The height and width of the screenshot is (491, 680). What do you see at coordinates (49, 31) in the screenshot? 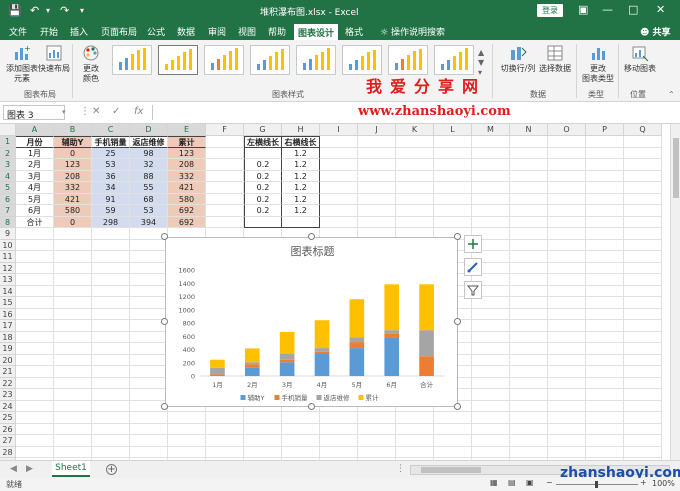
I see `tab-home: 开始` at bounding box center [49, 31].